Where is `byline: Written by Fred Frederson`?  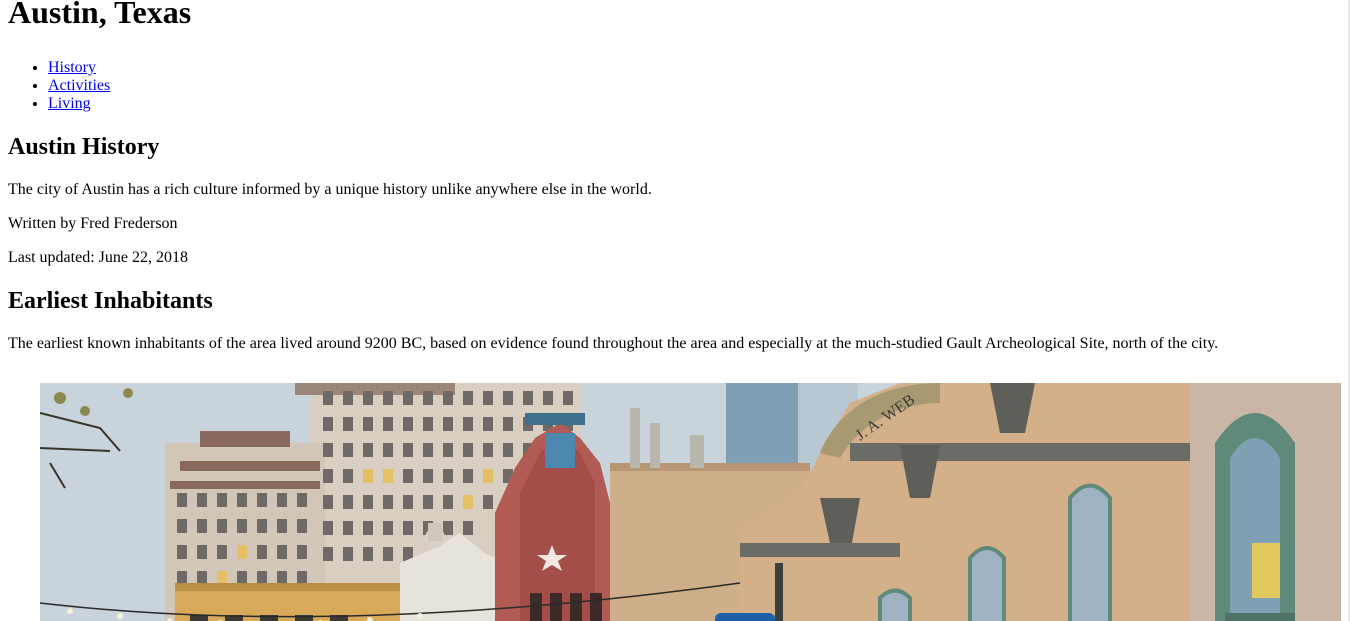 byline: Written by Fred Frederson is located at coordinates (93, 223).